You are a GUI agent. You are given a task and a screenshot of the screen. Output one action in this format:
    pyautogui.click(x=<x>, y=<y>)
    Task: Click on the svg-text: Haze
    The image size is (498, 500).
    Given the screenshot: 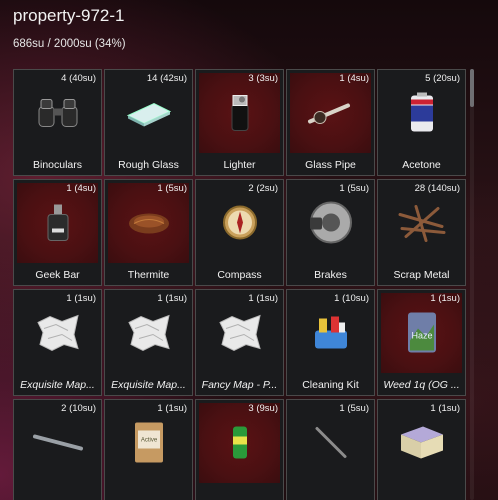 What is the action you would take?
    pyautogui.click(x=421, y=336)
    